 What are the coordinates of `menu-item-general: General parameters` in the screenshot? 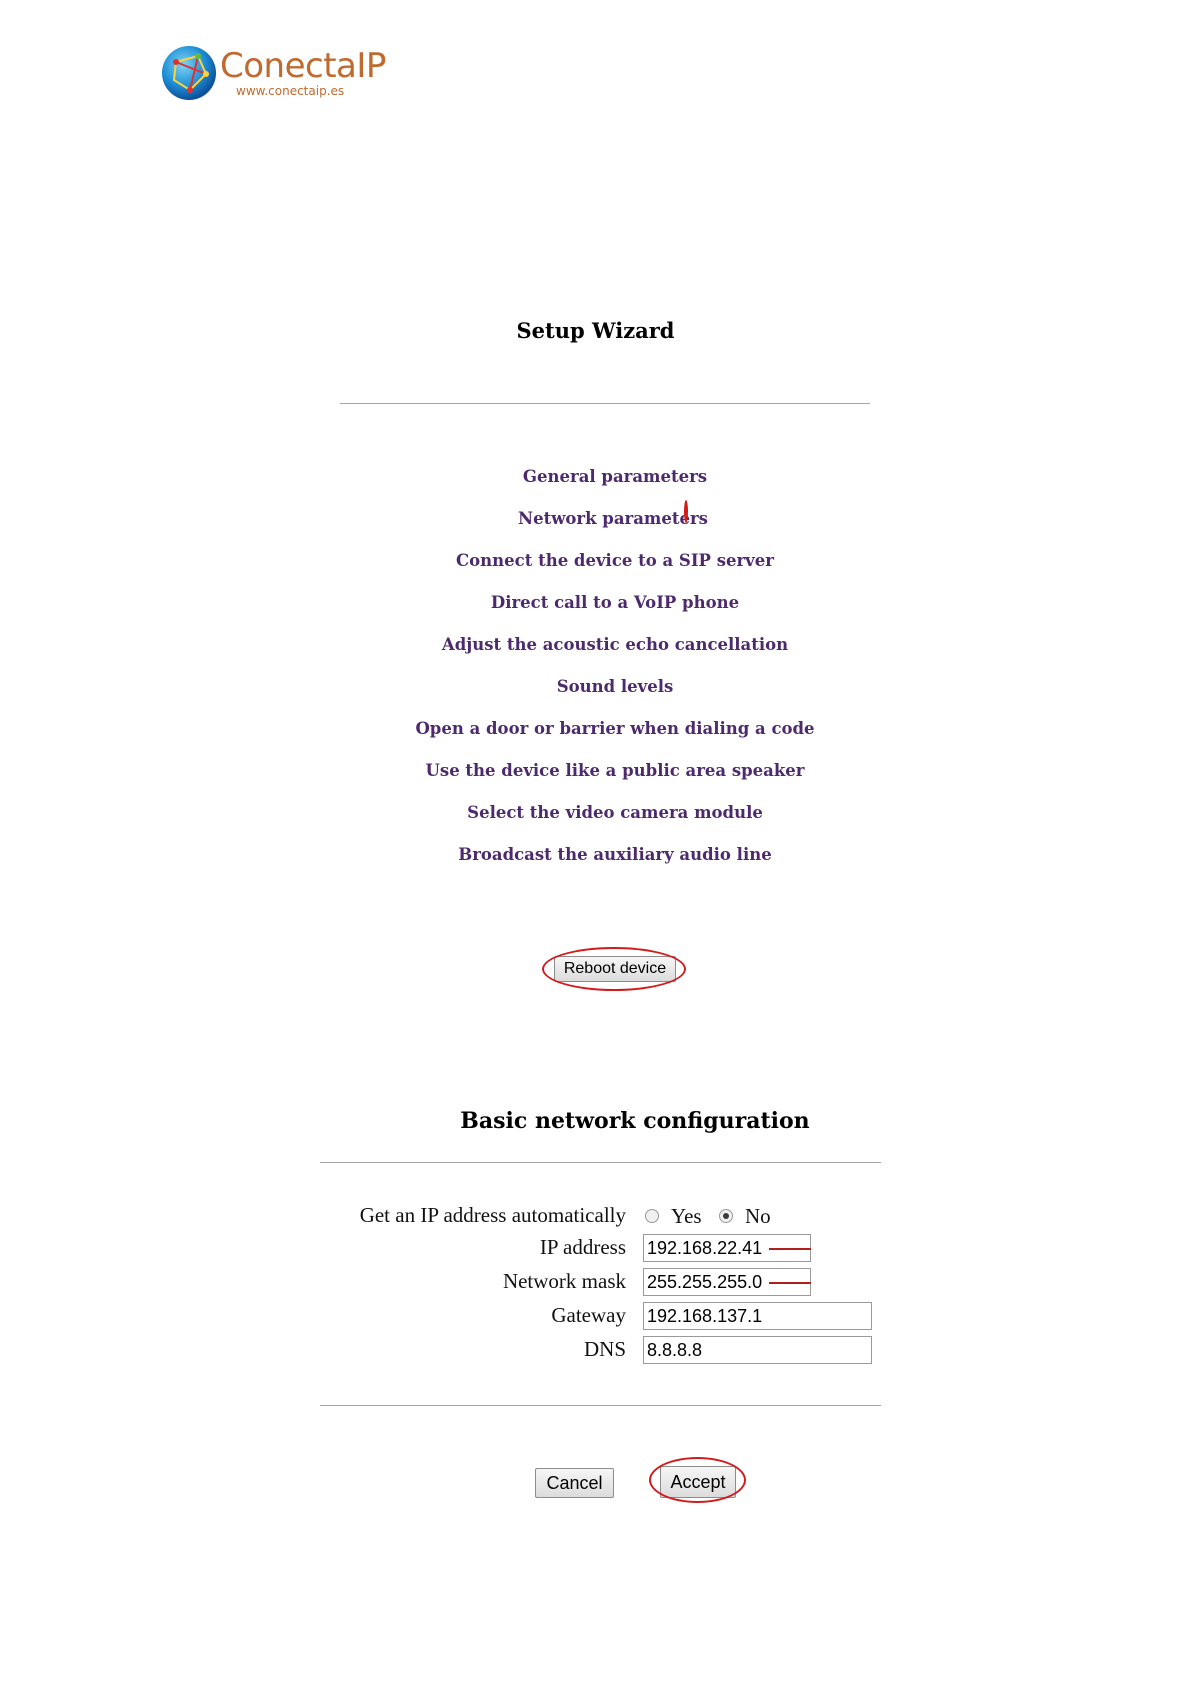 It's located at (595, 481).